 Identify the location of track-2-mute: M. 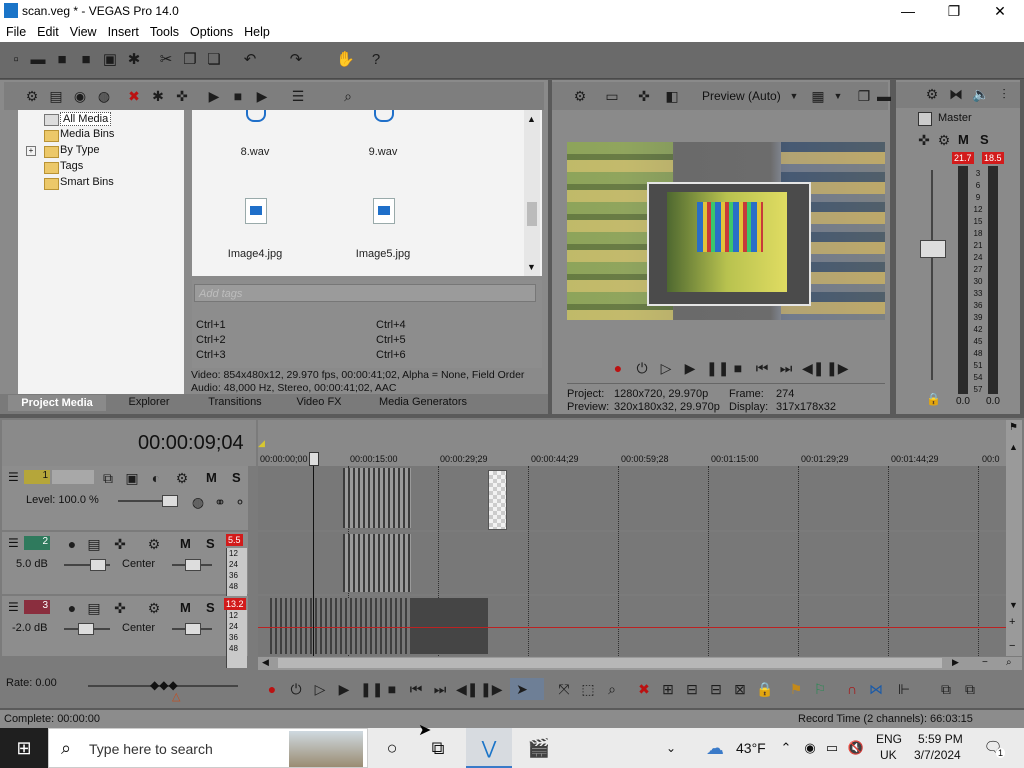
(185, 543).